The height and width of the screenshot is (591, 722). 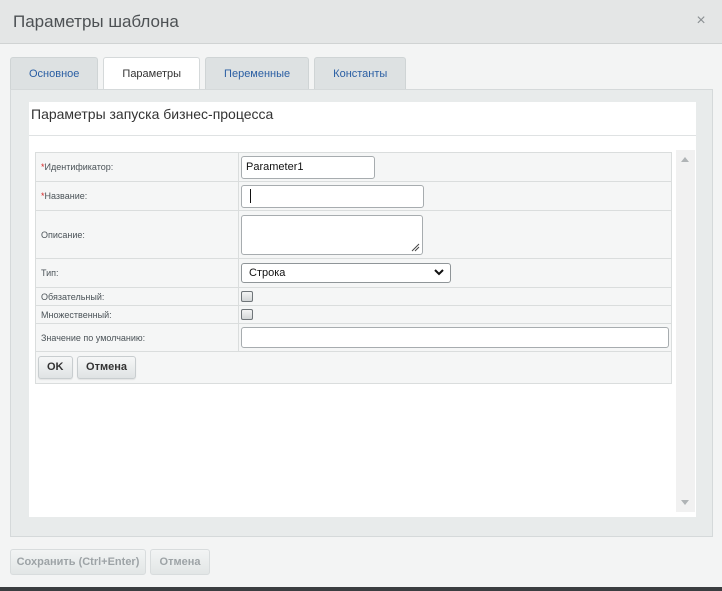 What do you see at coordinates (439, 272) in the screenshot?
I see `chevron-down-icon` at bounding box center [439, 272].